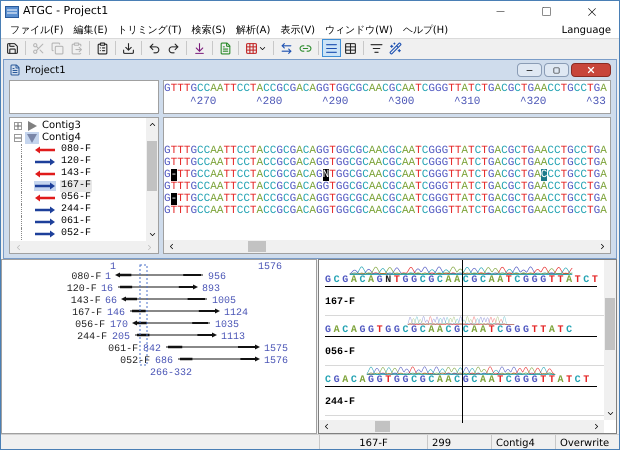  I want to click on menu-item: 解析(A), so click(253, 30).